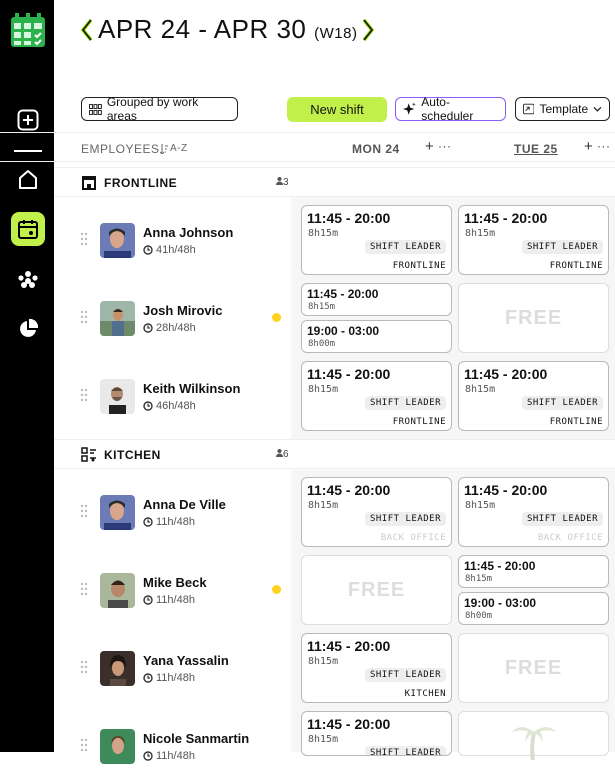 The width and height of the screenshot is (615, 784). I want to click on nav-schedule, so click(28, 229).